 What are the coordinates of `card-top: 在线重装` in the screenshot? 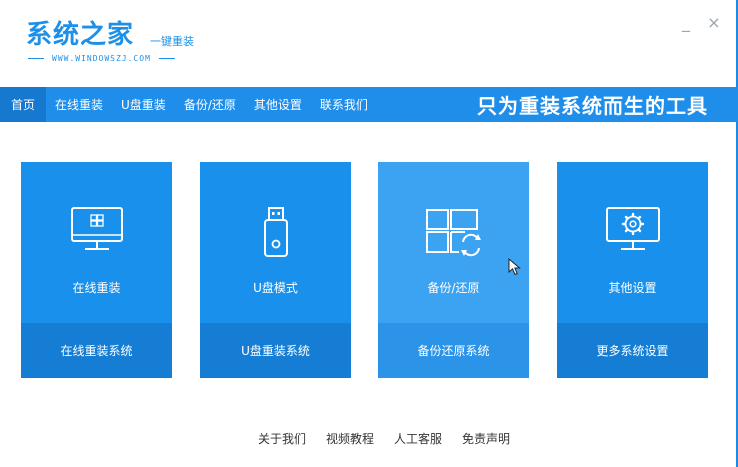 It's located at (96, 242).